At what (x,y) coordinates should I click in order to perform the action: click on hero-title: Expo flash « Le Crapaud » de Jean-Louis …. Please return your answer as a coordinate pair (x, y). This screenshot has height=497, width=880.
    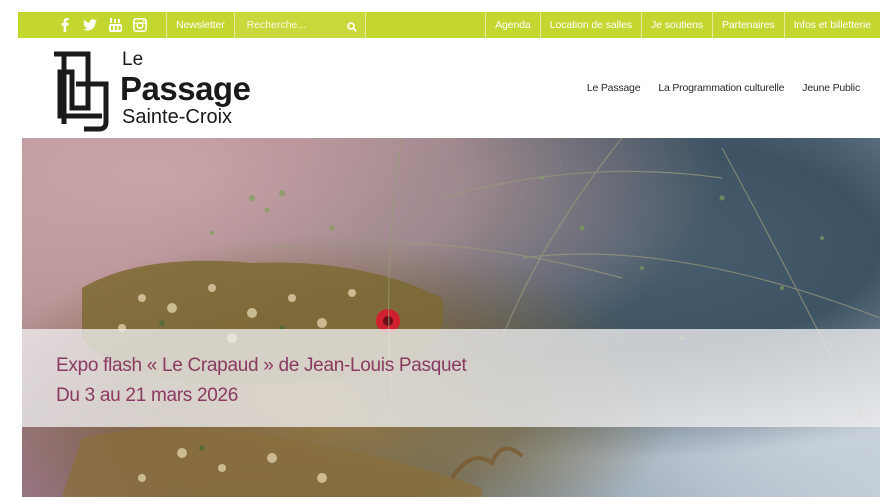
    Looking at the image, I should click on (261, 366).